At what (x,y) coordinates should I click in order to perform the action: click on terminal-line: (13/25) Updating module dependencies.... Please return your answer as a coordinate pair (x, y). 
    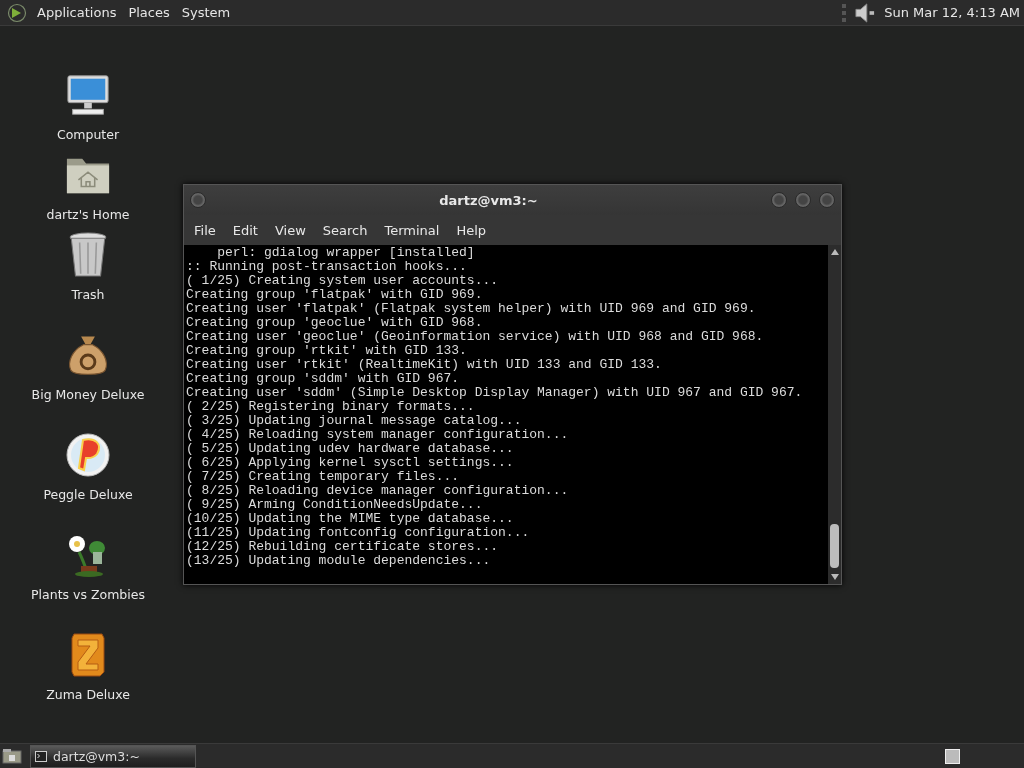
    Looking at the image, I should click on (339, 561).